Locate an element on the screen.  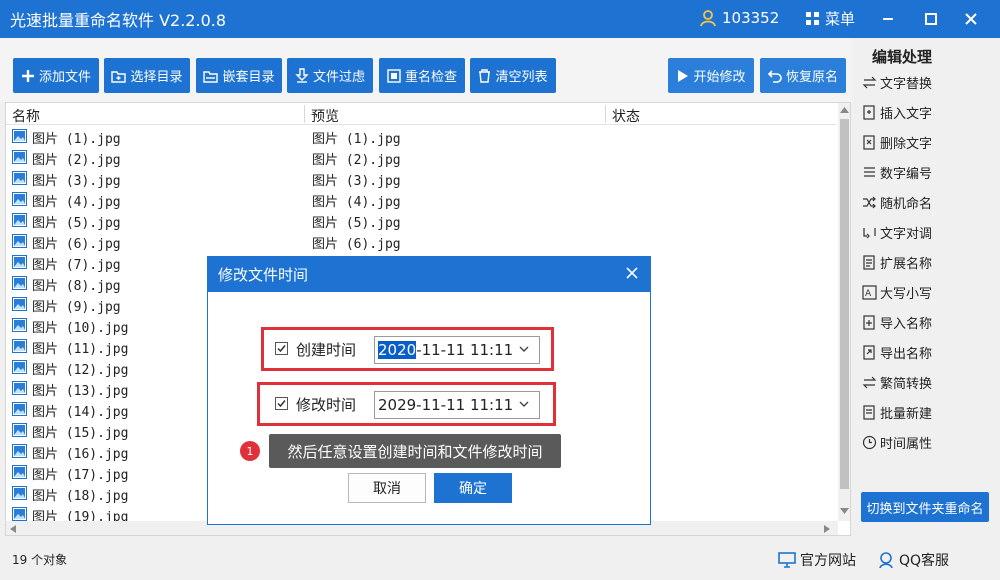
tip-step-badge: 1 is located at coordinates (250, 451).